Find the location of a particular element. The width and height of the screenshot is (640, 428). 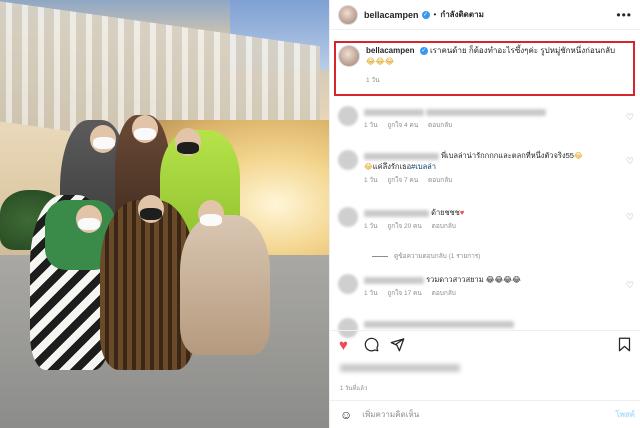

caption-time: 1 วัน is located at coordinates (373, 80).